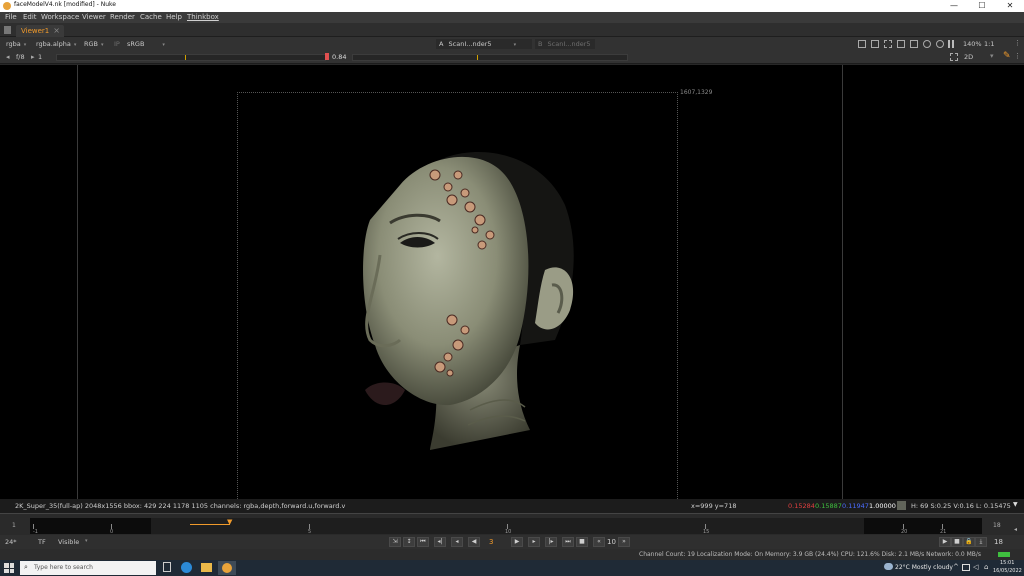 This screenshot has height=576, width=1024. I want to click on window-title: faceModelV4.nk [modified] - Nuke, so click(65, 4).